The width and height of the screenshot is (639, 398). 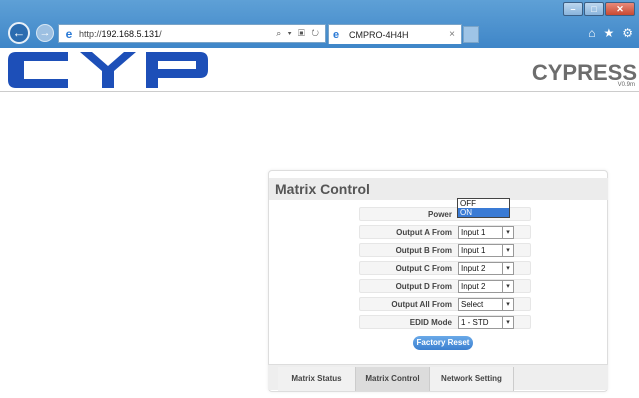 What do you see at coordinates (626, 85) in the screenshot?
I see `version-label: V0.9m` at bounding box center [626, 85].